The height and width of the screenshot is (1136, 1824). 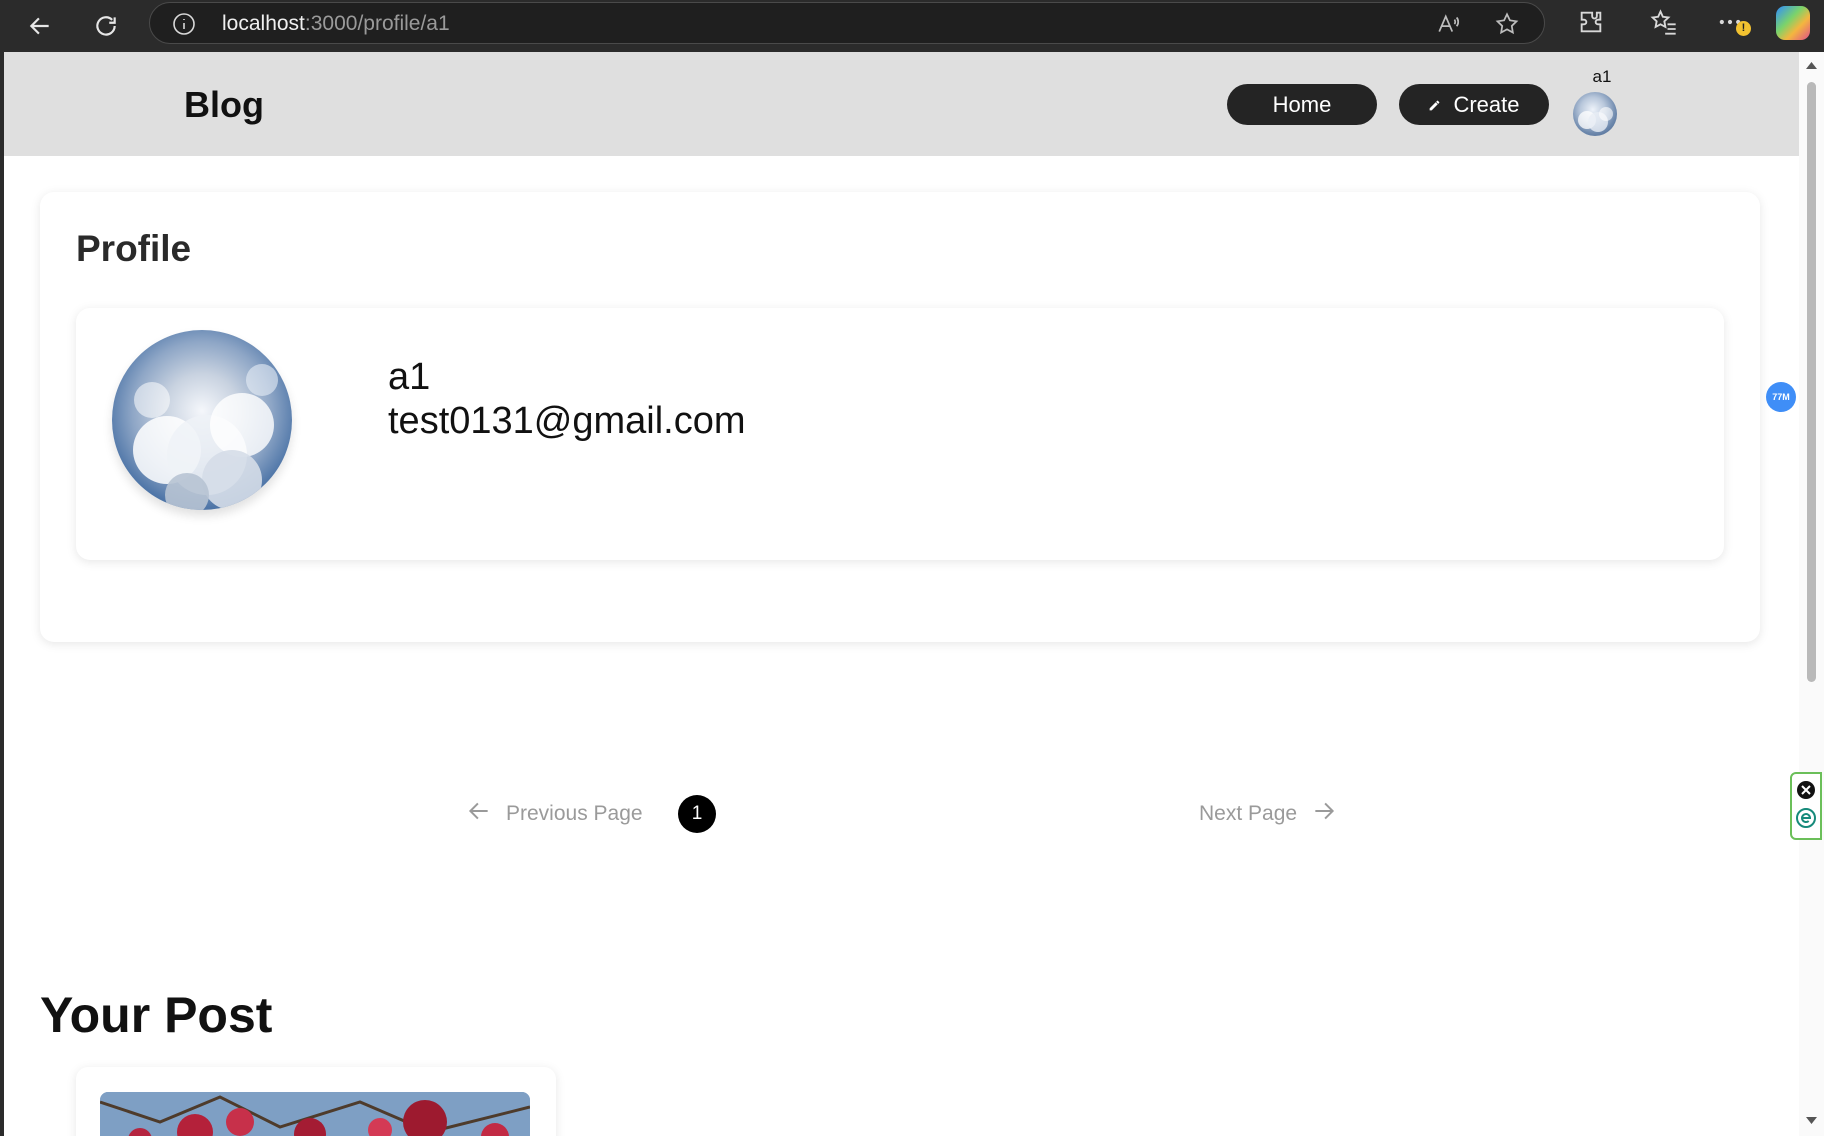 I want to click on profile-email: test0131@gmail.com, so click(x=567, y=421).